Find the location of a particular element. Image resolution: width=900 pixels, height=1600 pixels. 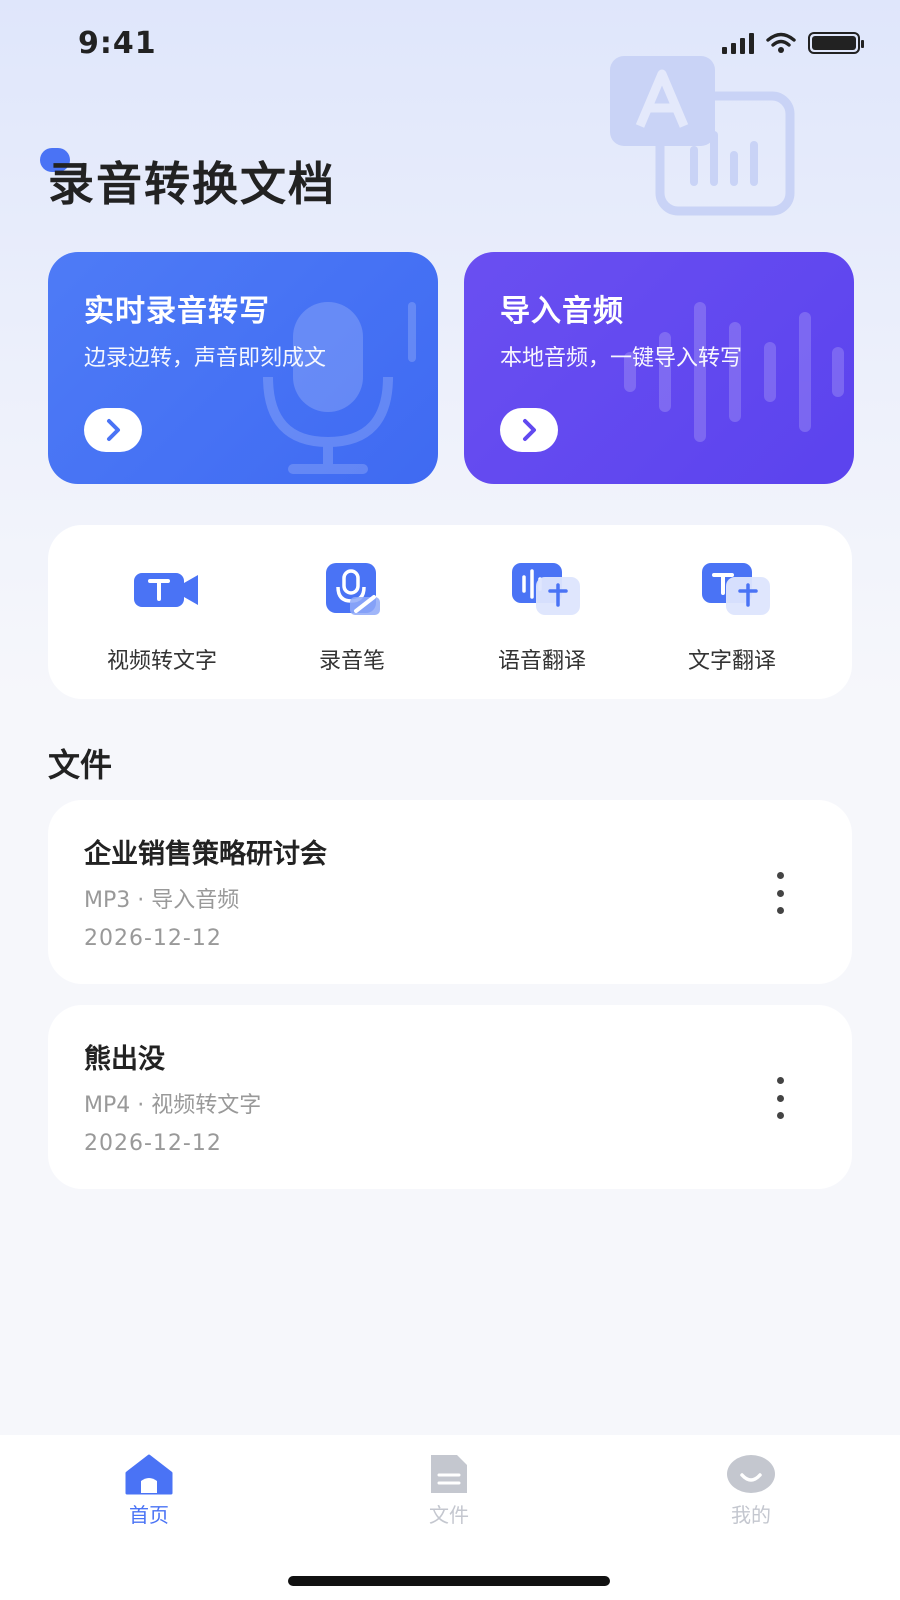

file-item: 企业销售策略研讨会 MP3 · 导入音频 2026-12-12 is located at coordinates (450, 892).